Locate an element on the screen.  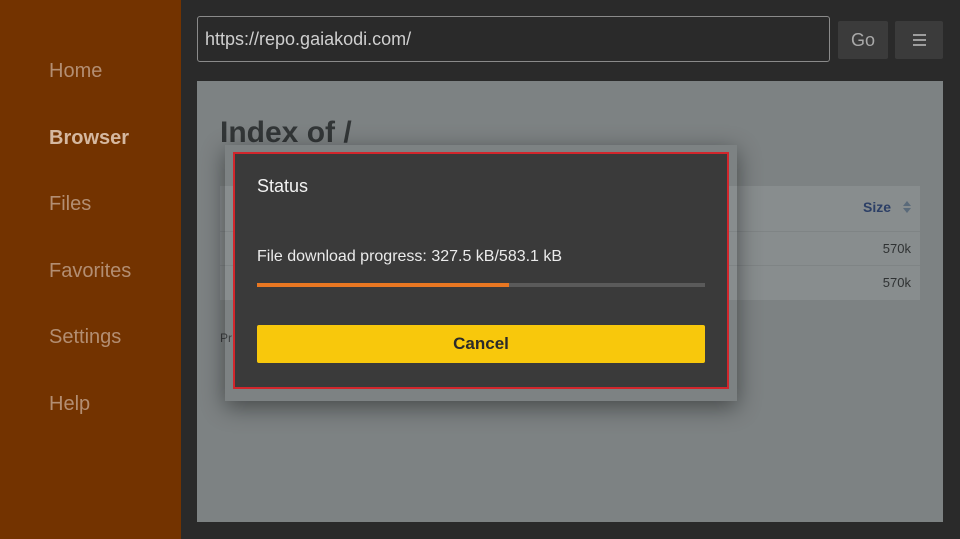
download-progress-bar is located at coordinates (481, 285).